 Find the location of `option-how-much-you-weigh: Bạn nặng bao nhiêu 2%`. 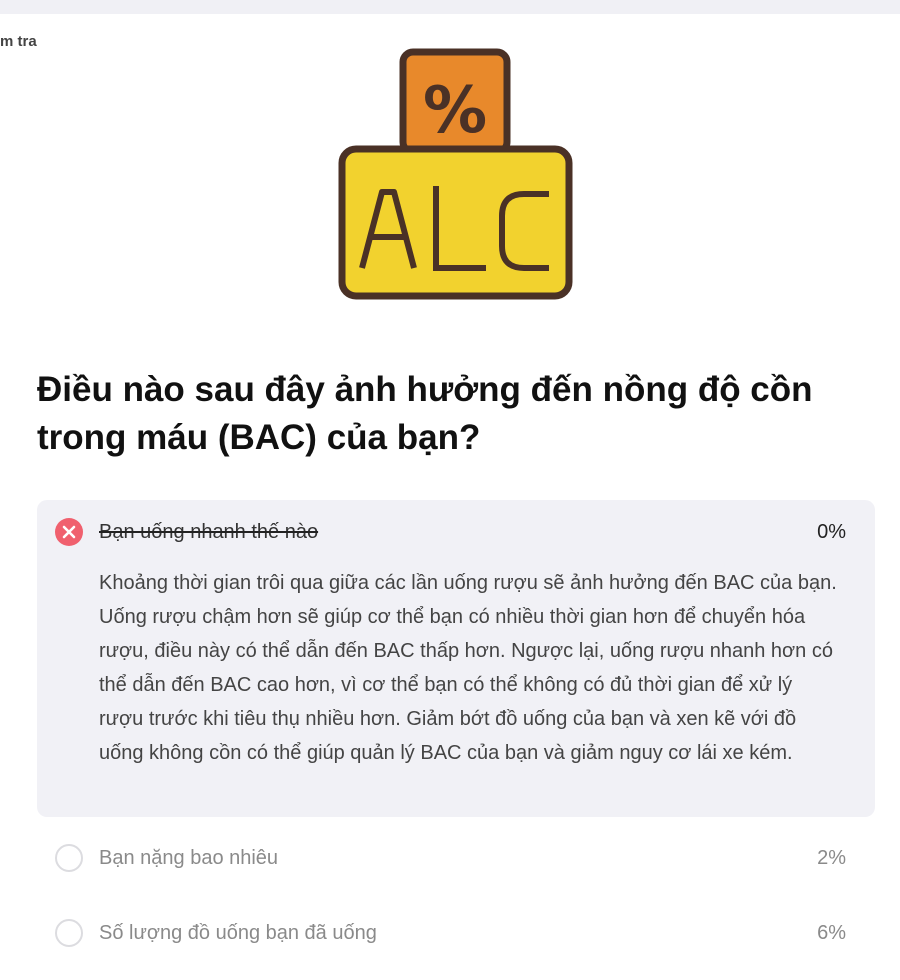

option-how-much-you-weigh: Bạn nặng bao nhiêu 2% is located at coordinates (437, 858).